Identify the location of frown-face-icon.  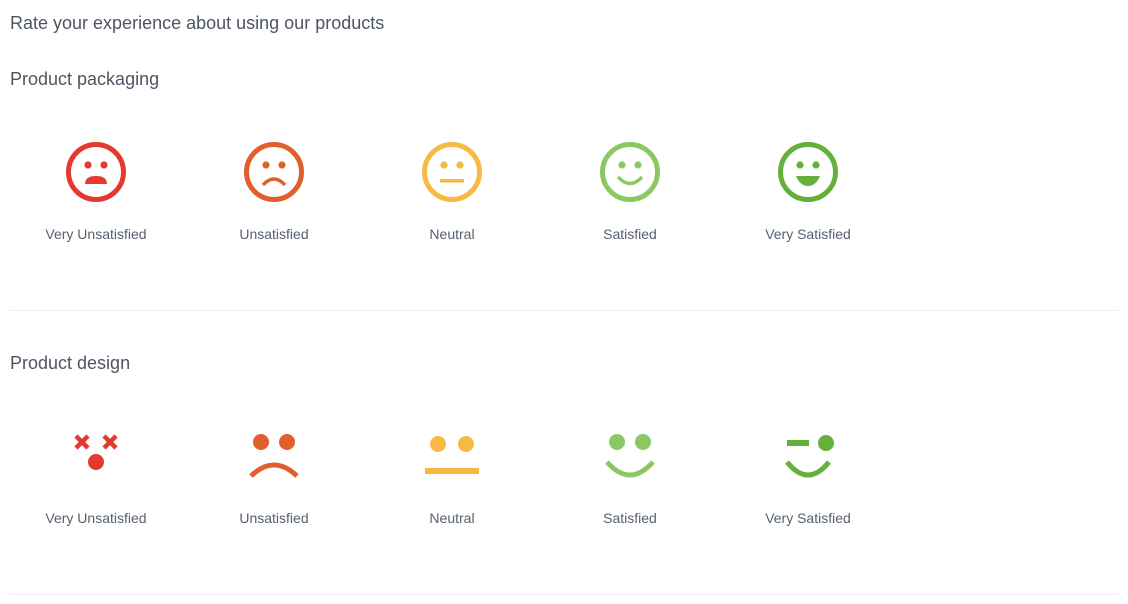
(274, 456).